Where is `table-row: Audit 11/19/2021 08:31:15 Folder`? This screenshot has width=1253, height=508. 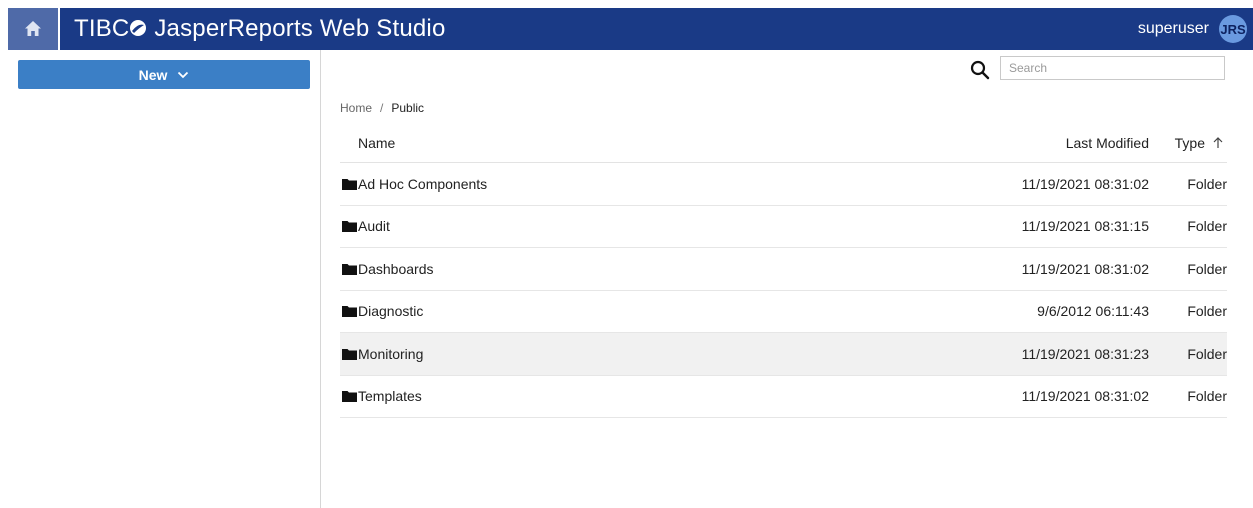 table-row: Audit 11/19/2021 08:31:15 Folder is located at coordinates (783, 227).